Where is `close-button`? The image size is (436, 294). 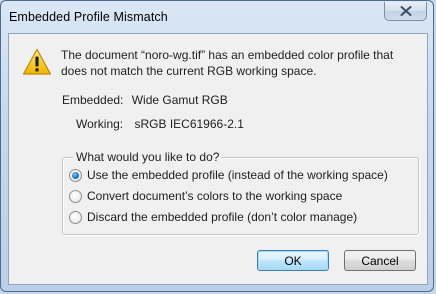
close-button is located at coordinates (405, 11).